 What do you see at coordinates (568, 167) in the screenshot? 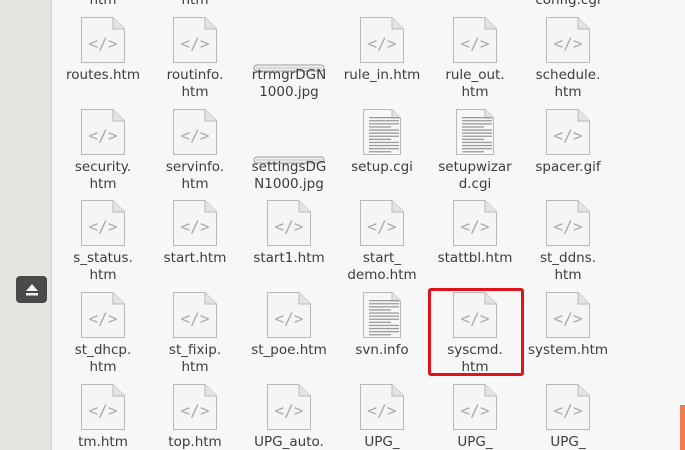
I see `file-name: spacer.gif` at bounding box center [568, 167].